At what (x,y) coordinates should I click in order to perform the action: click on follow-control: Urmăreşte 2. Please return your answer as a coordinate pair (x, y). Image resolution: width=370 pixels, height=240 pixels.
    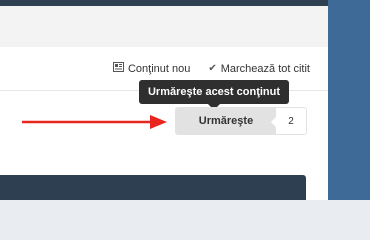
    Looking at the image, I should click on (241, 121).